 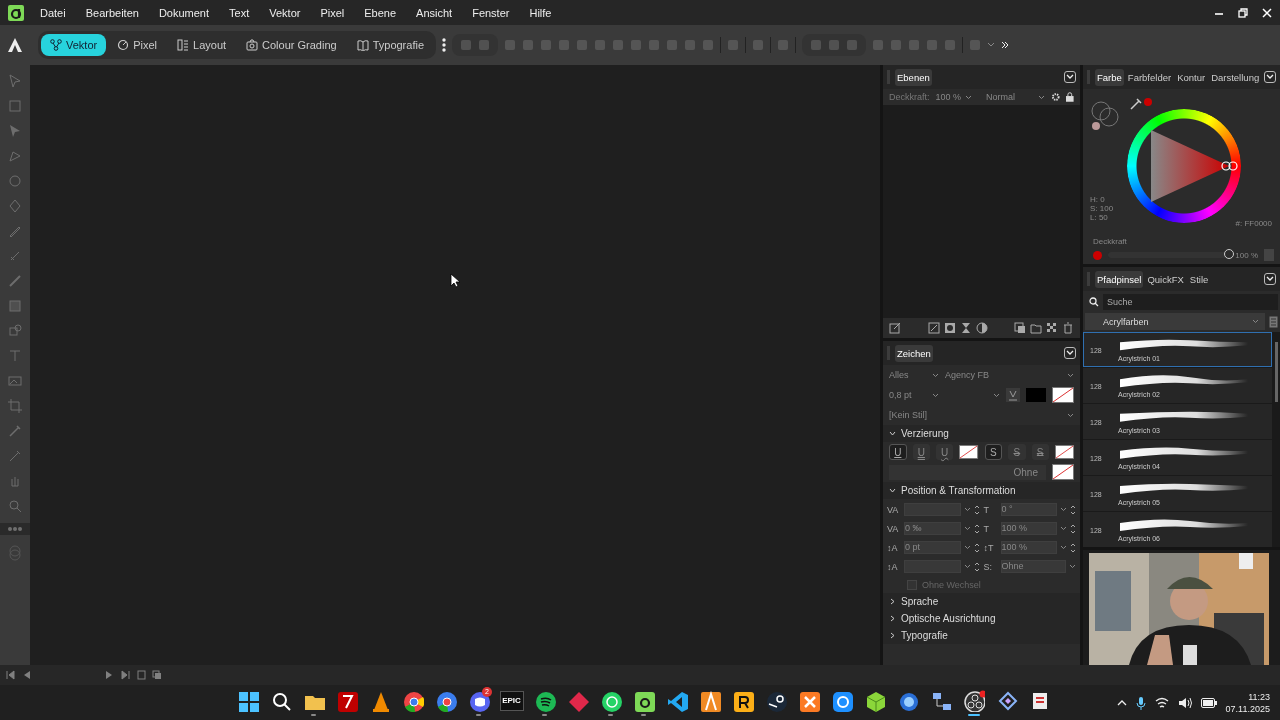 What do you see at coordinates (1190, 302) in the screenshot?
I see `search-field: Suche` at bounding box center [1190, 302].